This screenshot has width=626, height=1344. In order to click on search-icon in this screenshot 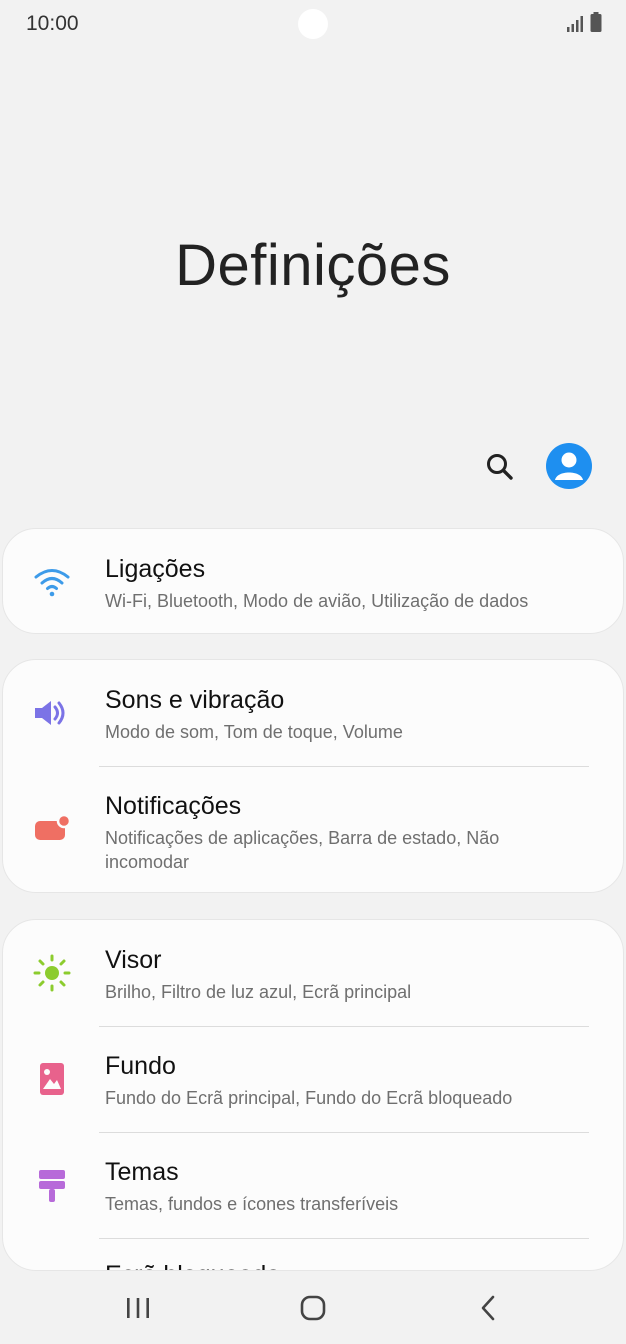, I will do `click(500, 467)`.